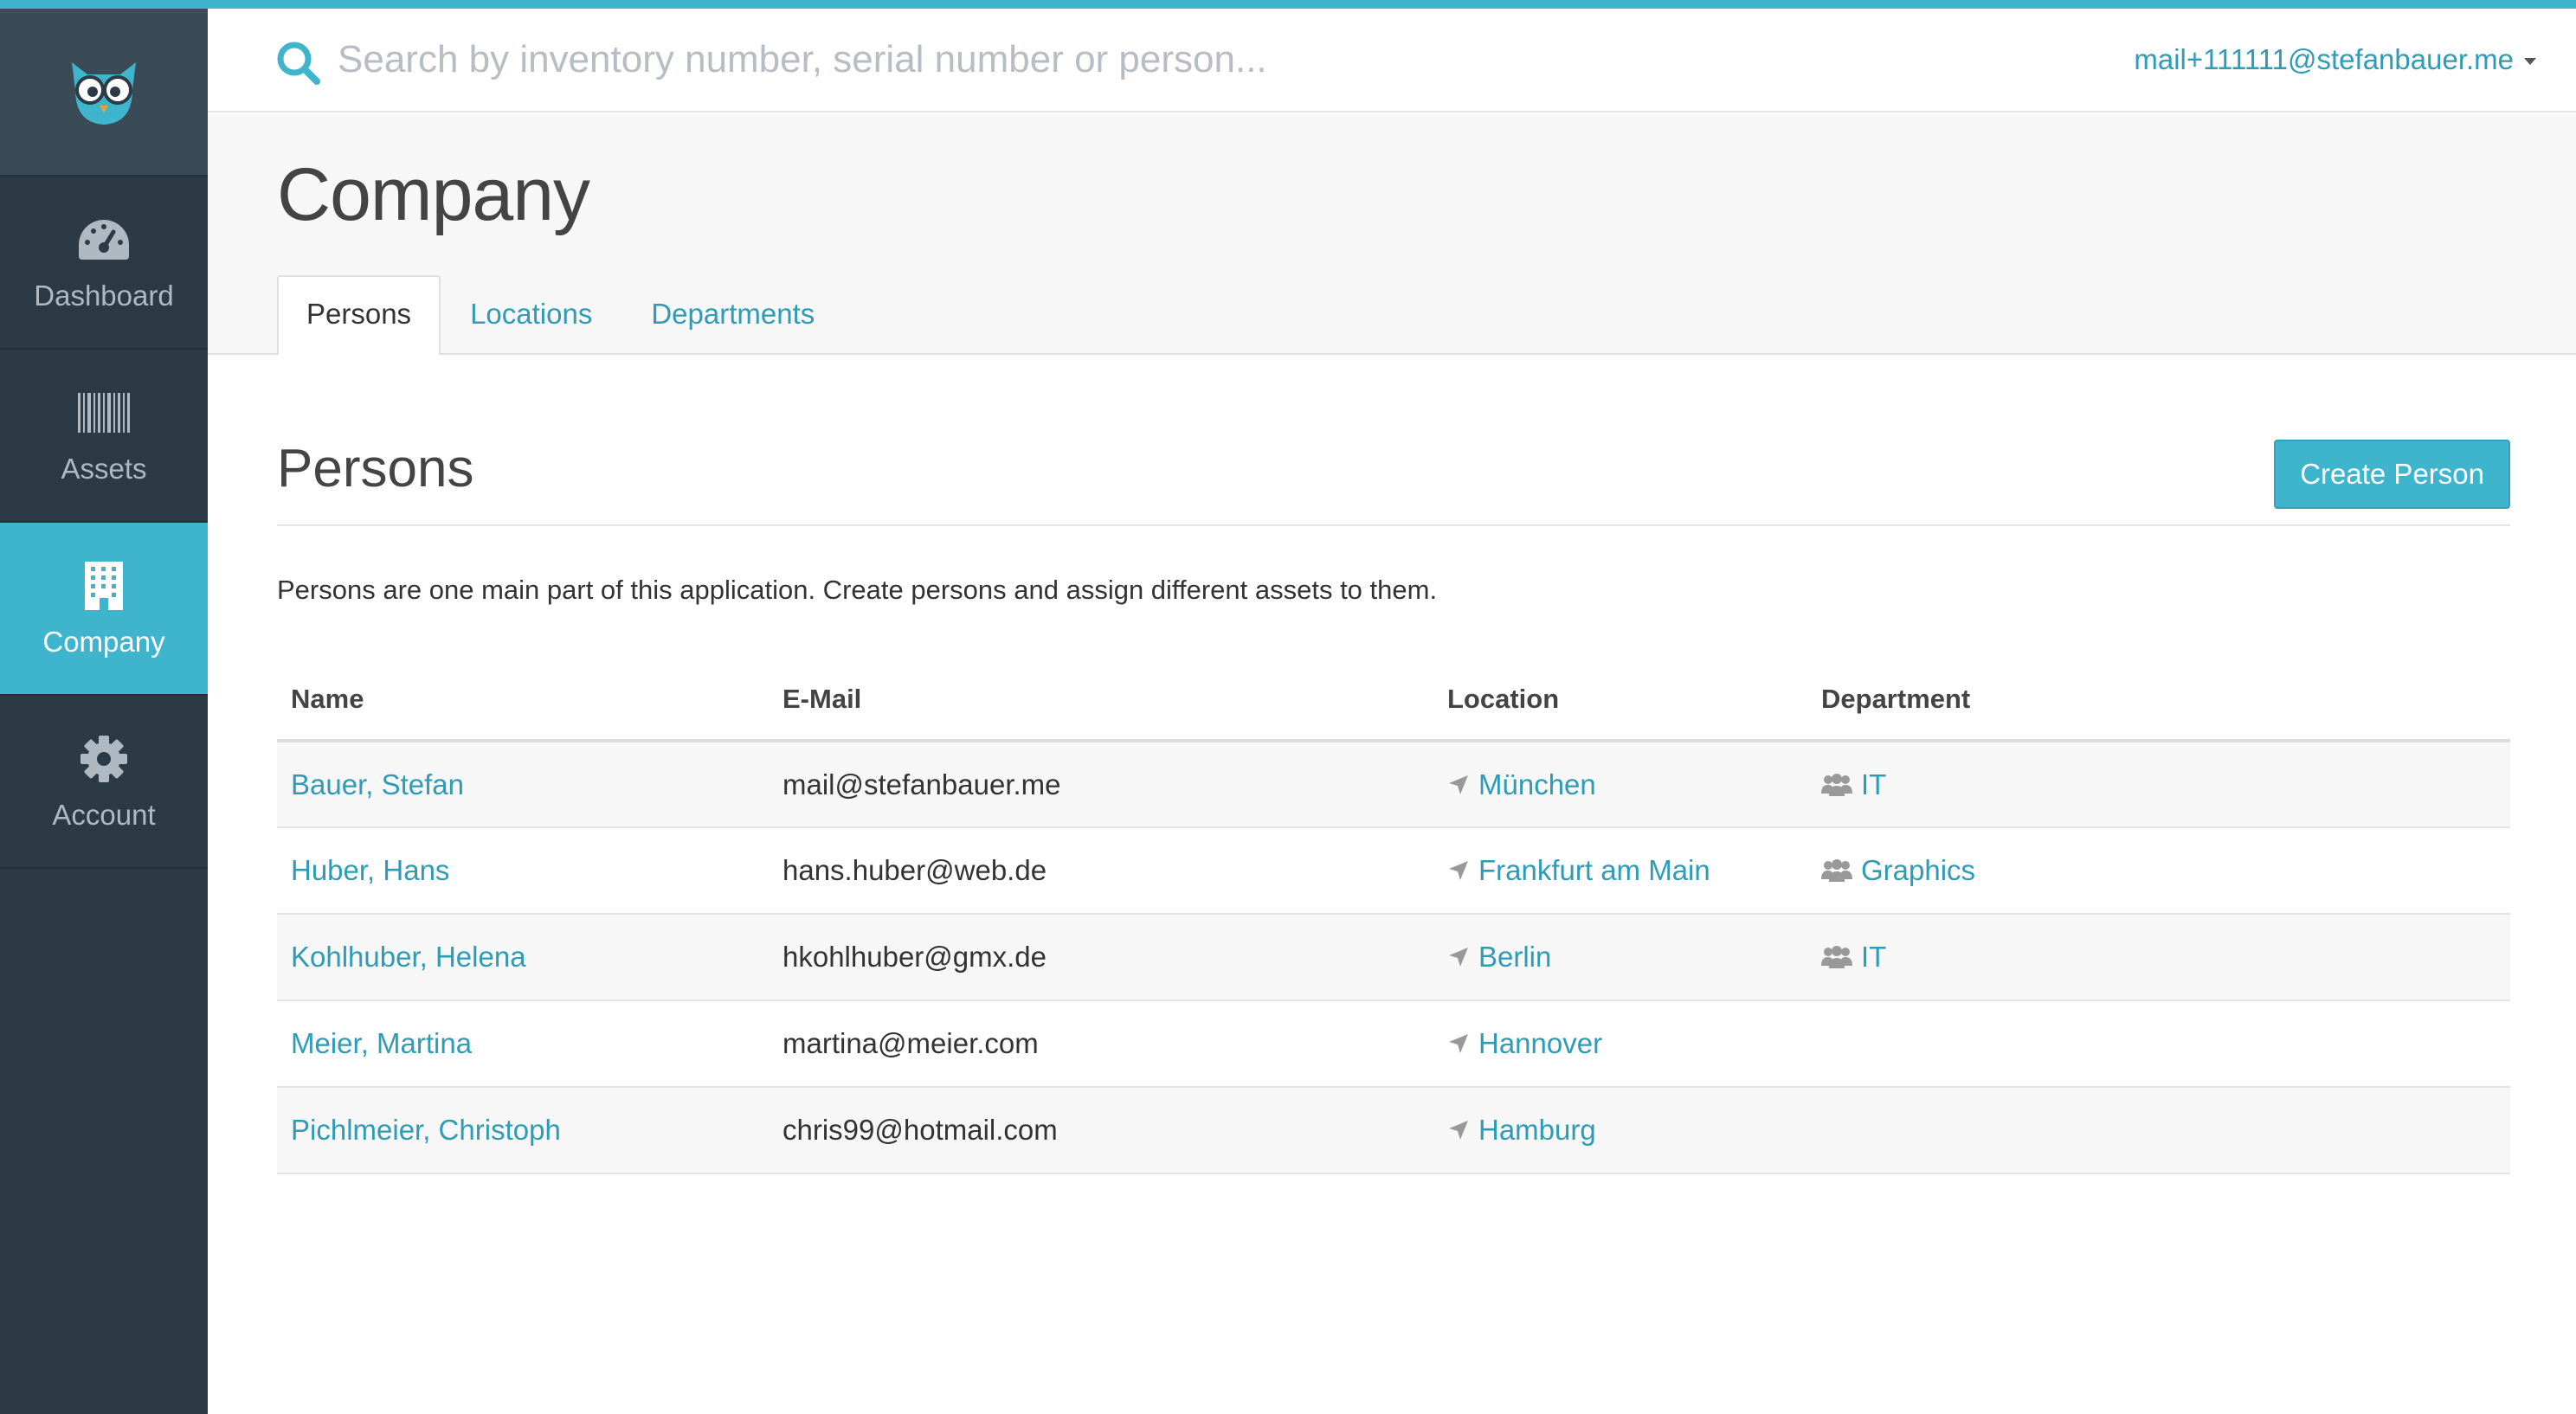 The height and width of the screenshot is (1414, 2576). Describe the element at coordinates (426, 1130) in the screenshot. I see `person-name-link: Pichlmeier, Christoph` at that location.